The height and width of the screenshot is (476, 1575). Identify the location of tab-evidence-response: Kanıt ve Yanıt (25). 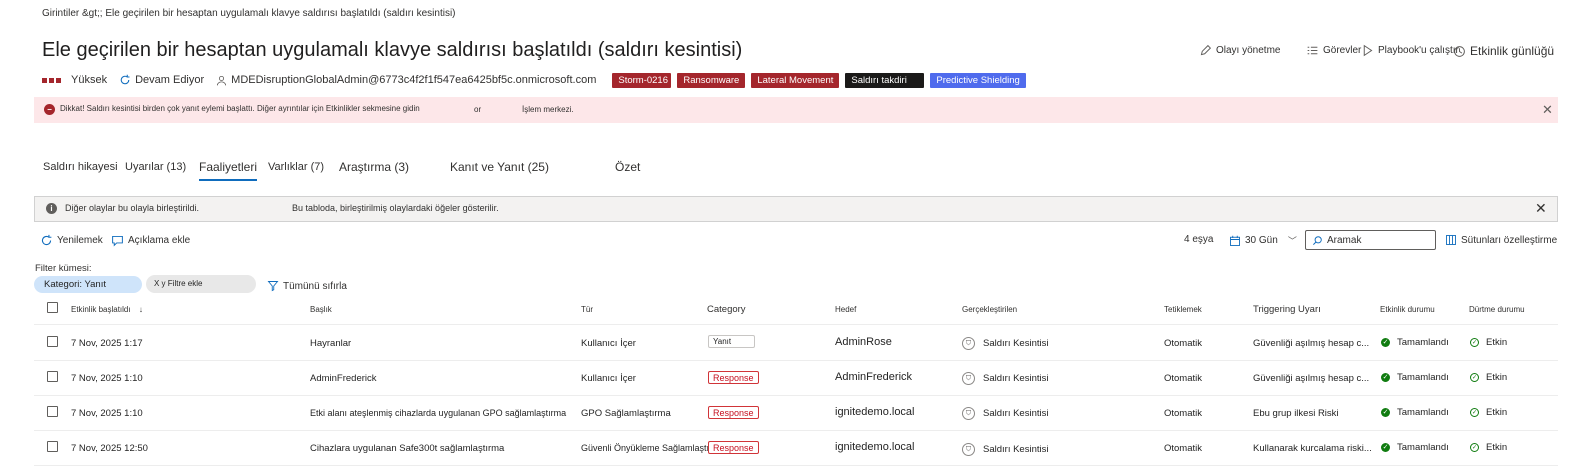
(499, 167).